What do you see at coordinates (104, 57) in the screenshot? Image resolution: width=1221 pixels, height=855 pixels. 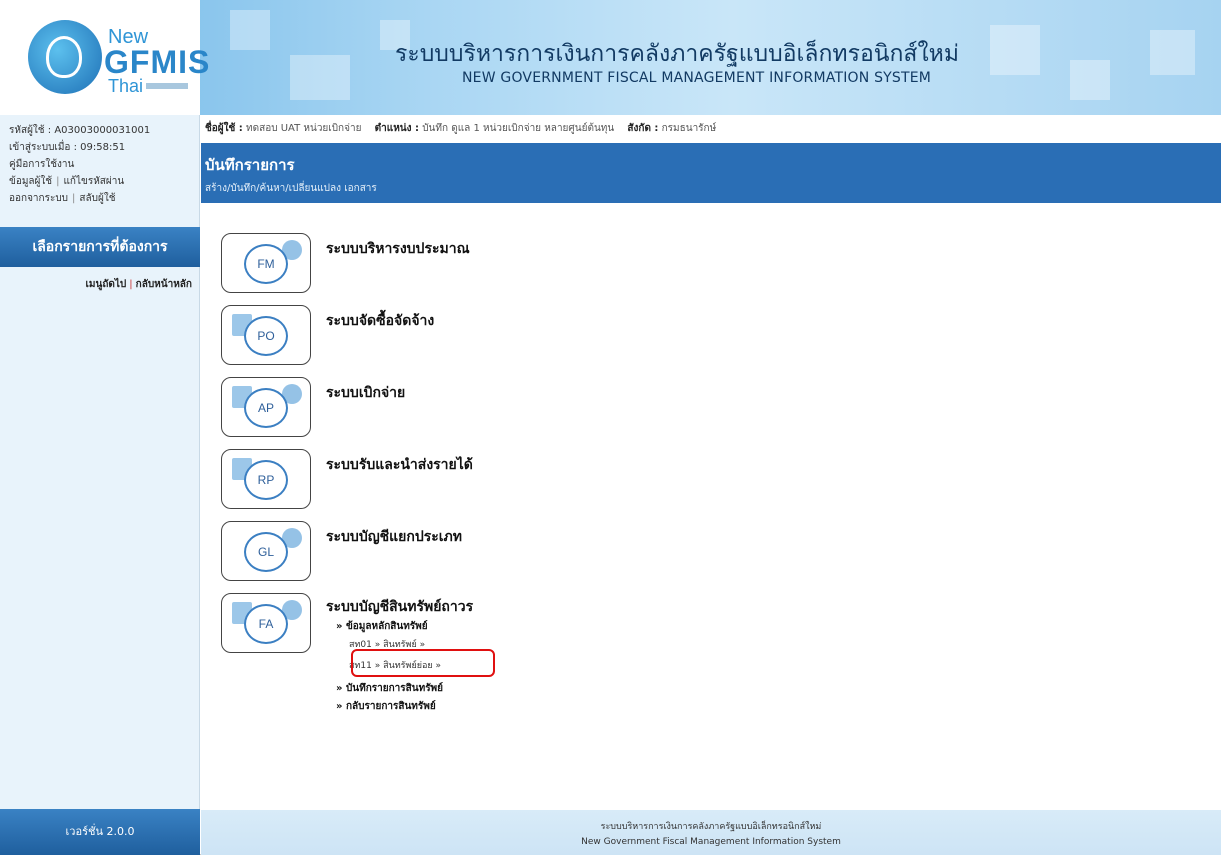 I see `gfmis-logo: New GFMIS Thai` at bounding box center [104, 57].